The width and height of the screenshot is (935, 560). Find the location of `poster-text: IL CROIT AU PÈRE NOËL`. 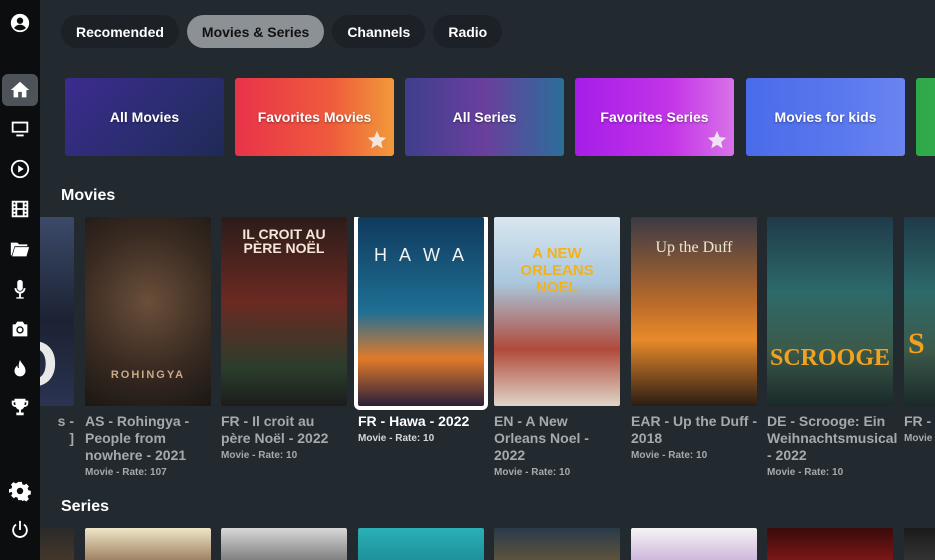

poster-text: IL CROIT AU PÈRE NOËL is located at coordinates (284, 241).